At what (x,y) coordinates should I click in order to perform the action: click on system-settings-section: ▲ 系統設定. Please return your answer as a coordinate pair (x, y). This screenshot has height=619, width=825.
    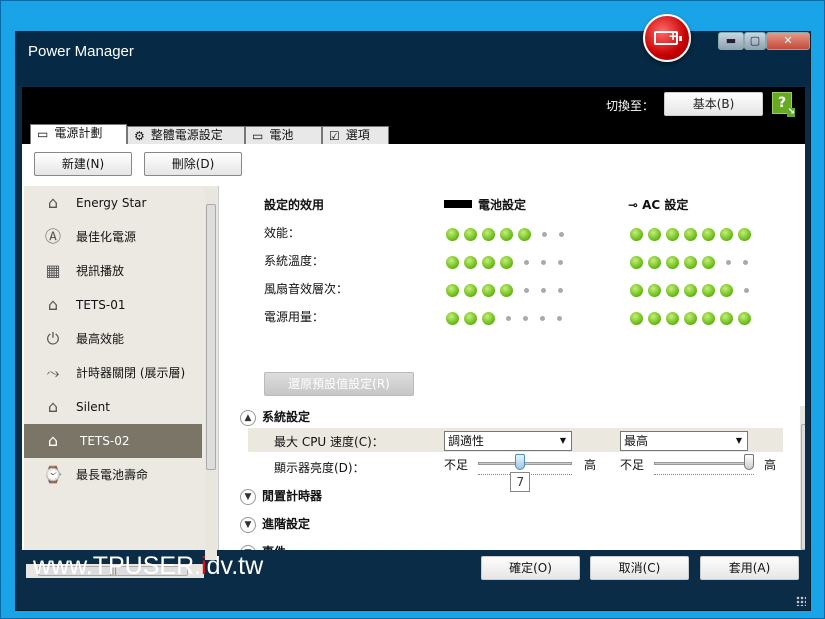
    Looking at the image, I should click on (275, 417).